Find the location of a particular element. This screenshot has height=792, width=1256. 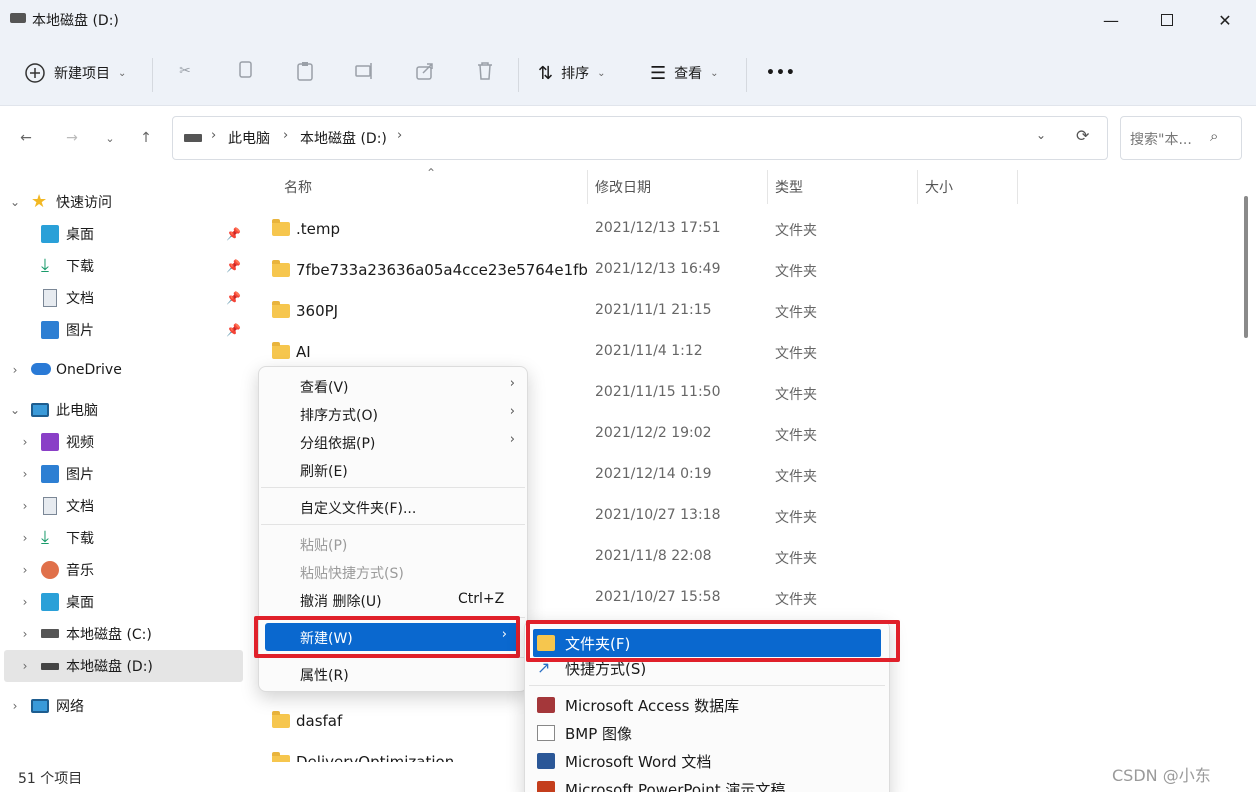

column-header-name: 名称 is located at coordinates (298, 187).